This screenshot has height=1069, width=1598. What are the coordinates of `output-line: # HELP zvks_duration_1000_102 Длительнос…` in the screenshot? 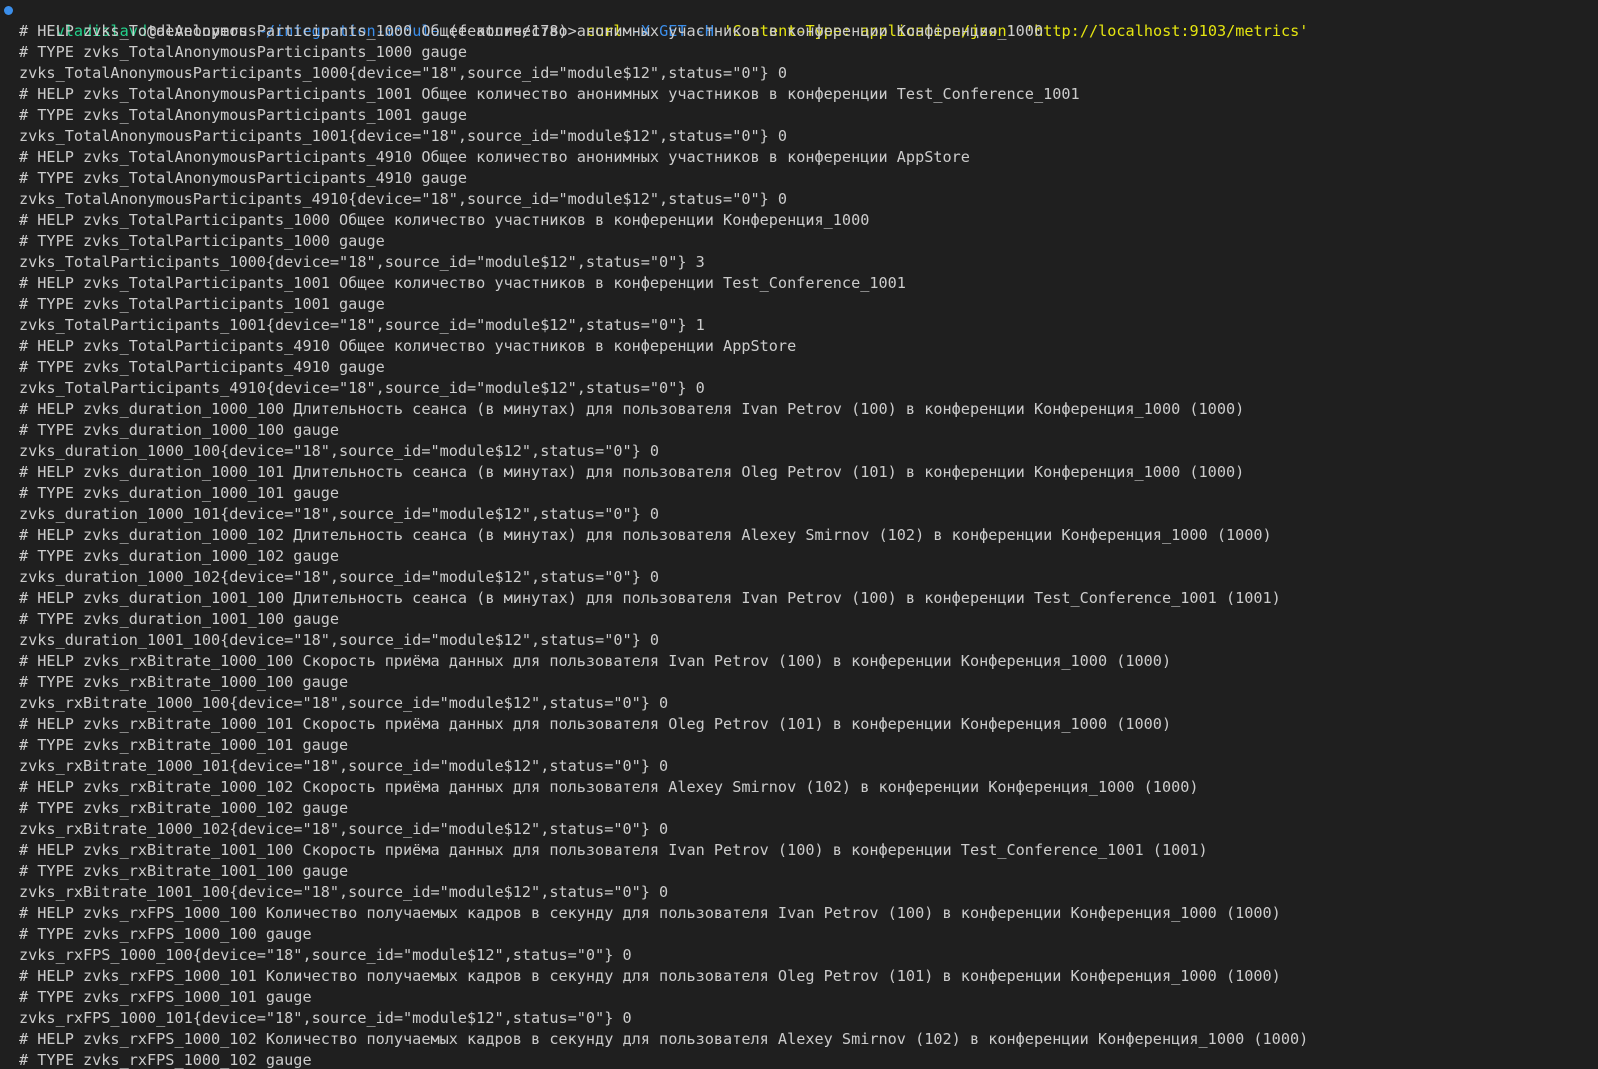 It's located at (645, 535).